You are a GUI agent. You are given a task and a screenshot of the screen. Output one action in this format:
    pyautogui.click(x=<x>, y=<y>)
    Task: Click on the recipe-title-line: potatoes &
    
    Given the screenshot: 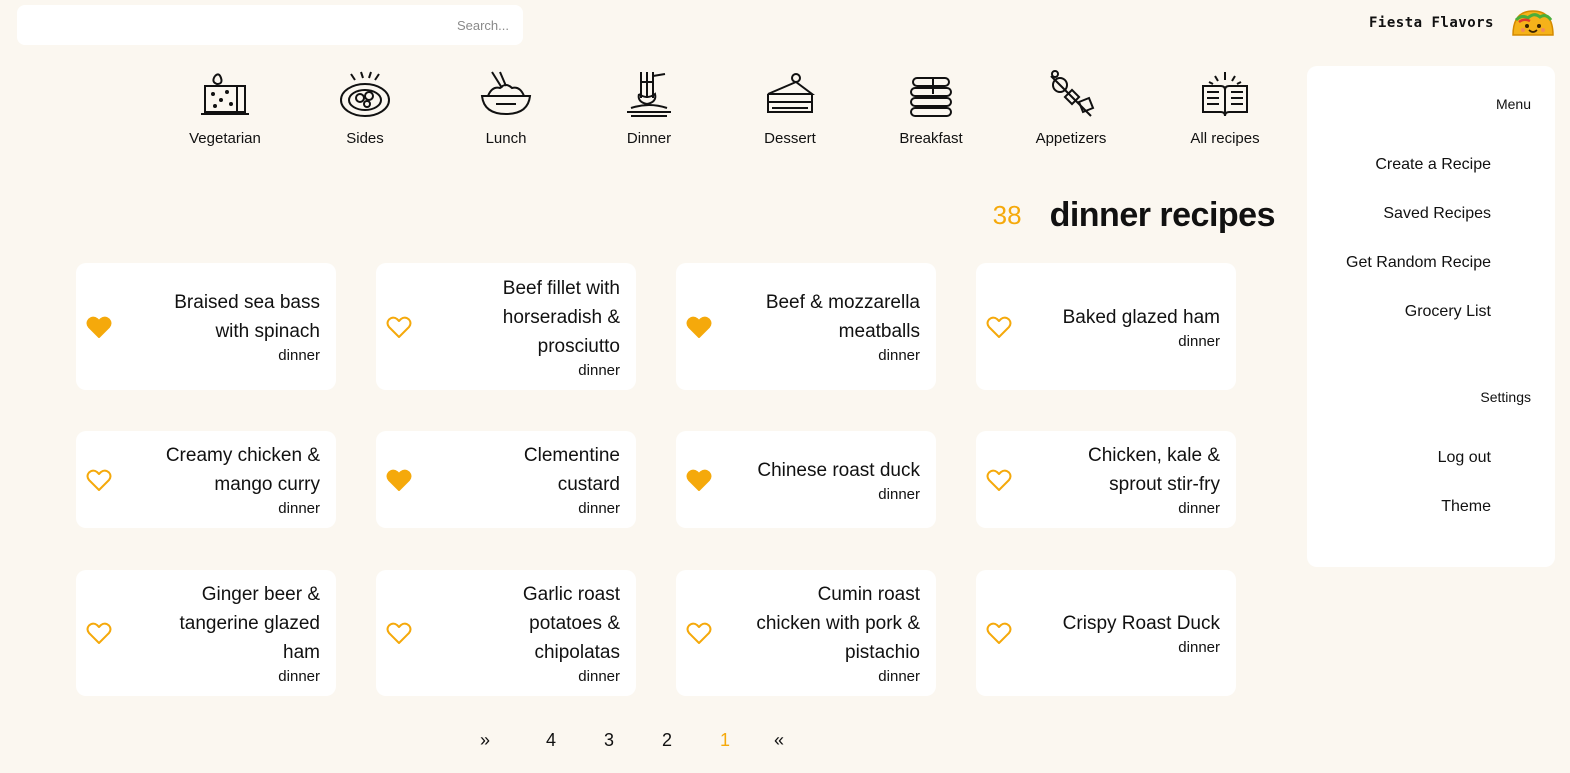 What is the action you would take?
    pyautogui.click(x=574, y=623)
    